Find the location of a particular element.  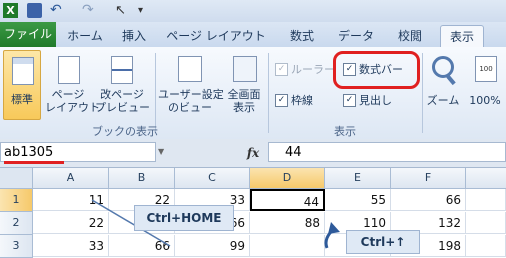

callout-ctrl-up: Ctrl+↑ is located at coordinates (383, 242).